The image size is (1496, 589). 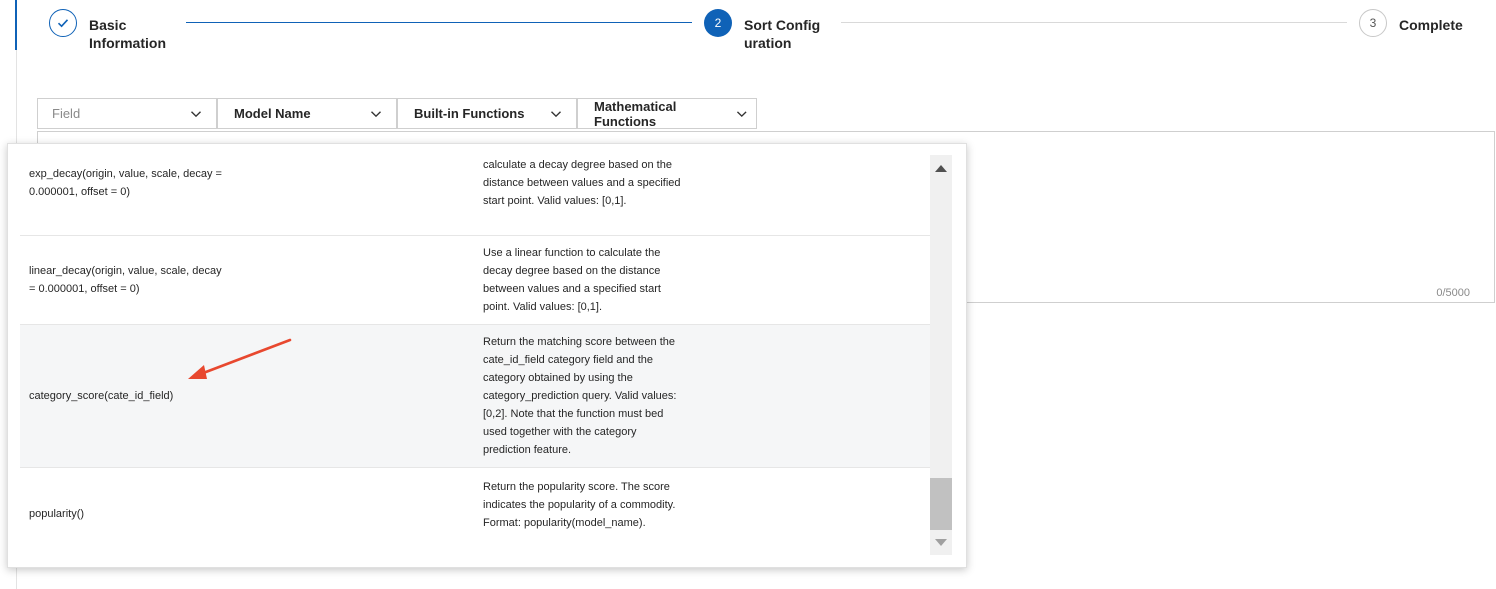 What do you see at coordinates (941, 504) in the screenshot?
I see `scrollbar-thumb` at bounding box center [941, 504].